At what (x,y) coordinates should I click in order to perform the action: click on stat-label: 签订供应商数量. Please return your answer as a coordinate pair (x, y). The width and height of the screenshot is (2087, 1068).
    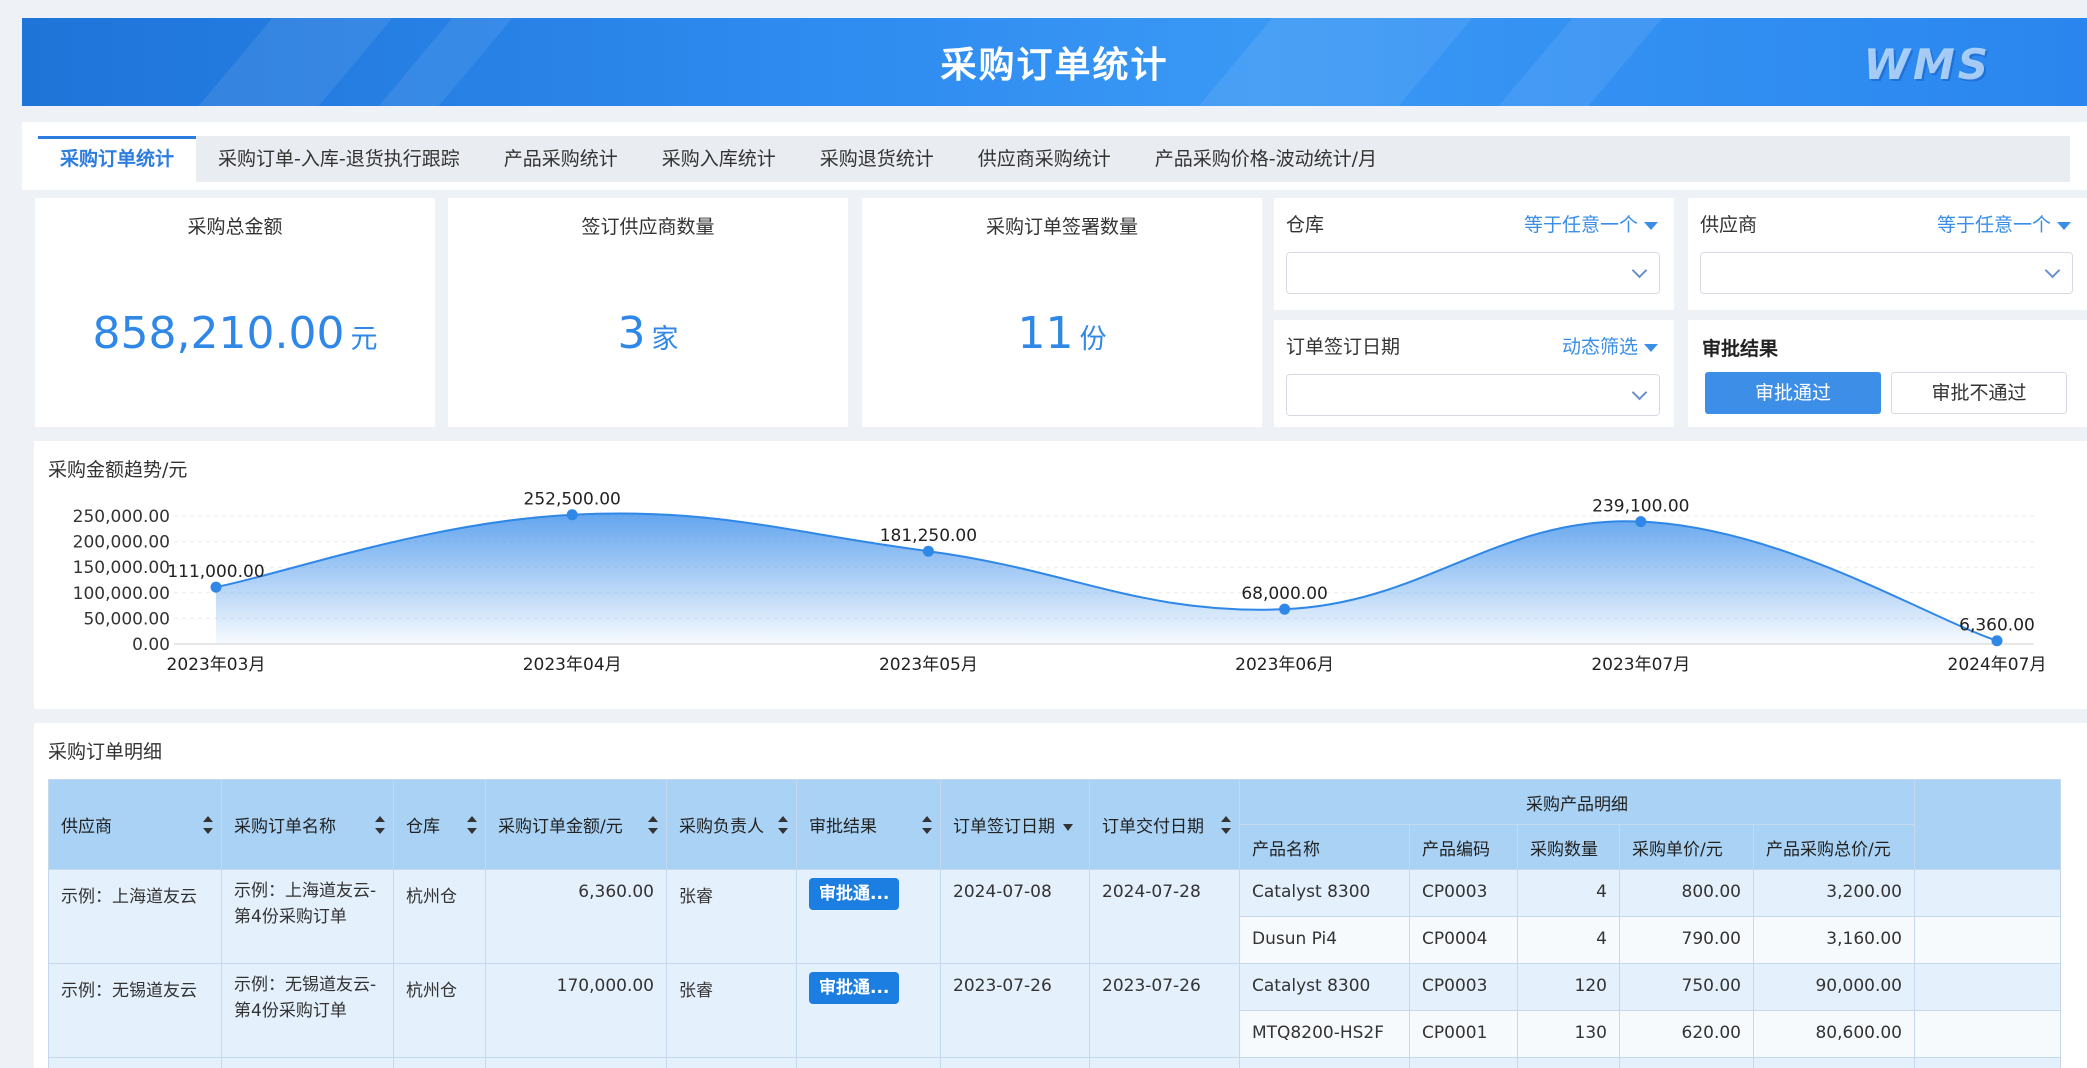
    Looking at the image, I should click on (648, 227).